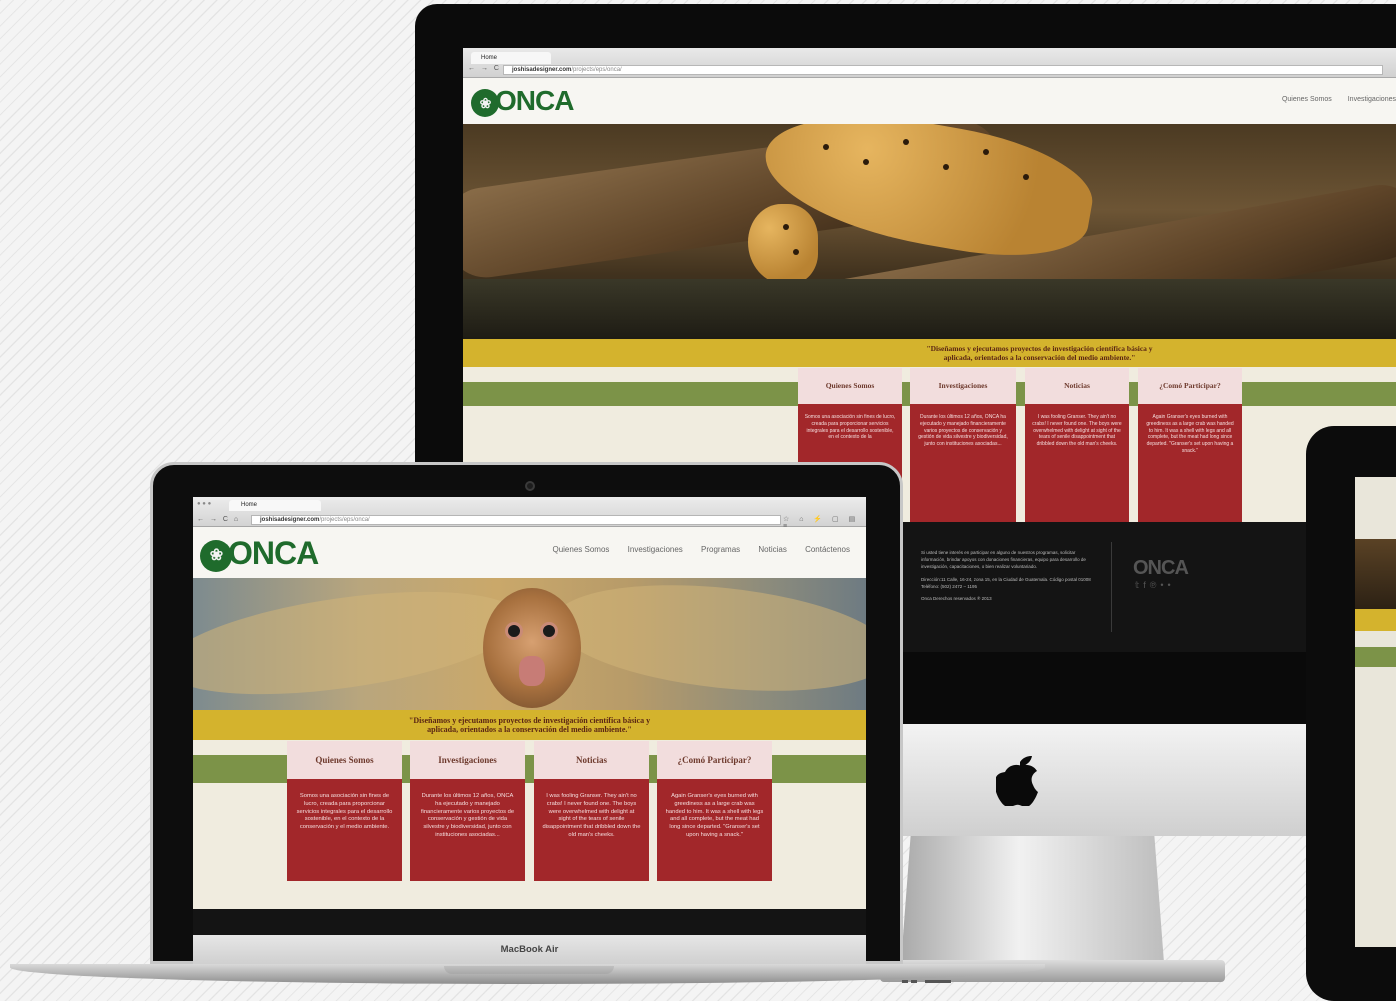 The height and width of the screenshot is (1001, 1396). I want to click on macbook-label: MacBook Air, so click(529, 949).